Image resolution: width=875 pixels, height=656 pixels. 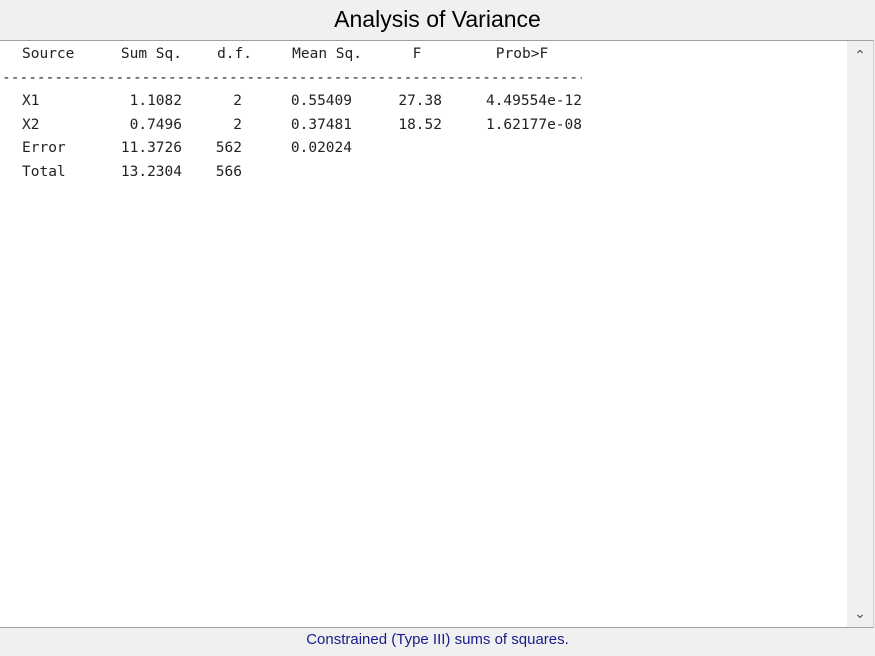 What do you see at coordinates (155, 124) in the screenshot?
I see `row-sum-sq: 0.7496` at bounding box center [155, 124].